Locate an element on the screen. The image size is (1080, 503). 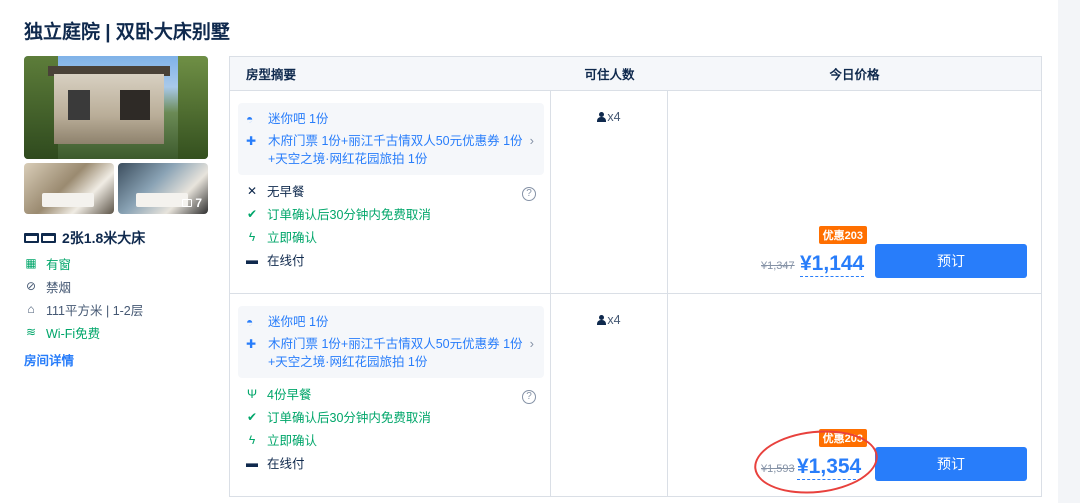
wifi-icon: ≋ is located at coordinates (31, 332).